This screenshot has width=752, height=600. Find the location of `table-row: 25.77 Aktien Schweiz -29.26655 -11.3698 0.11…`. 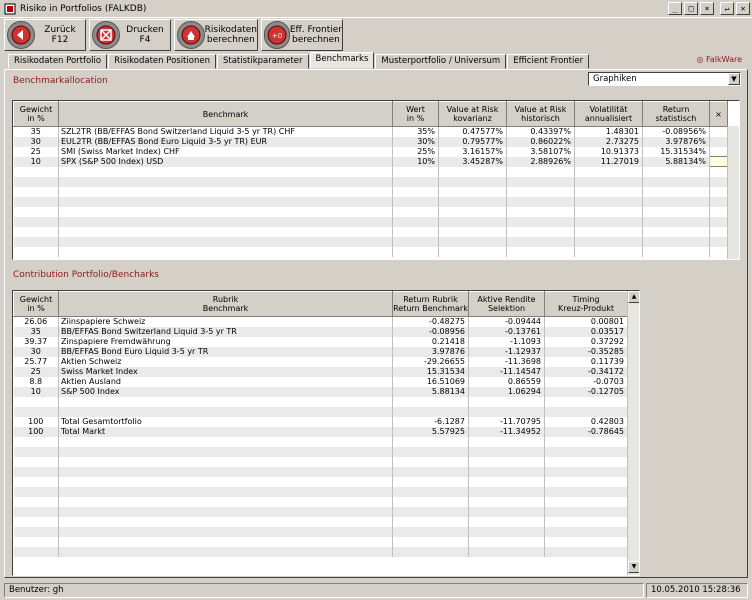

table-row: 25.77 Aktien Schweiz -29.26655 -11.3698 0.11… is located at coordinates (320, 361).